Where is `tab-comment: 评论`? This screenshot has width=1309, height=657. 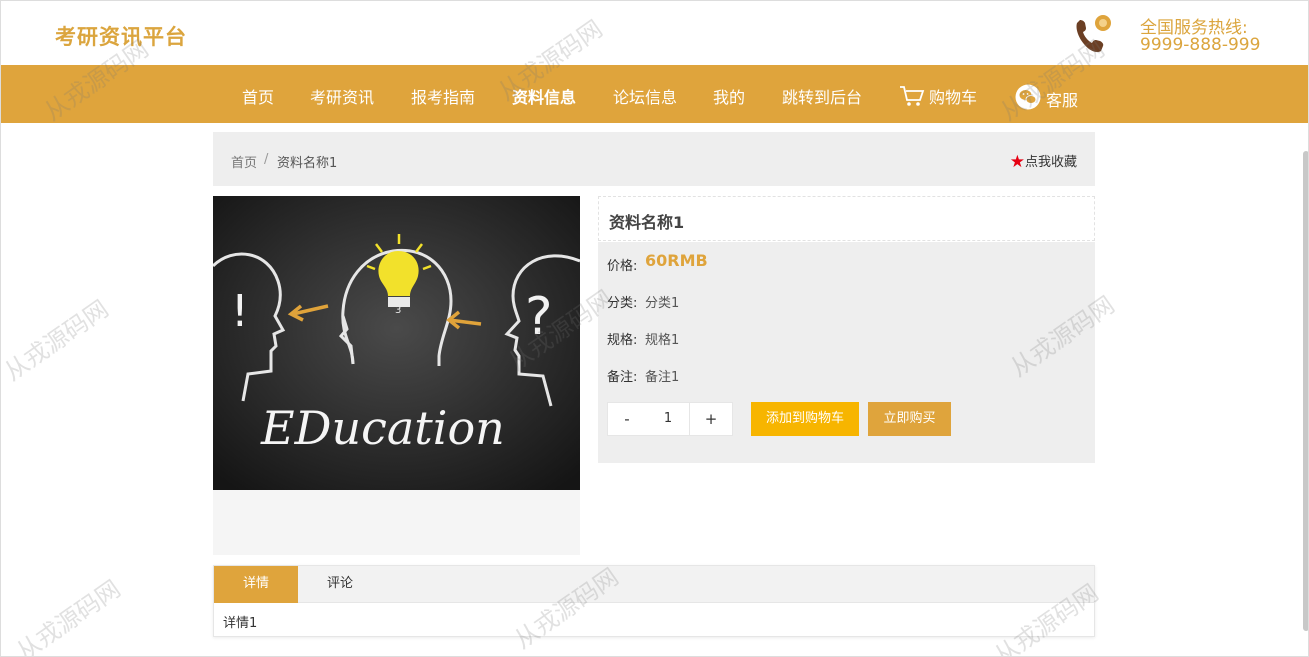 tab-comment: 评论 is located at coordinates (340, 584).